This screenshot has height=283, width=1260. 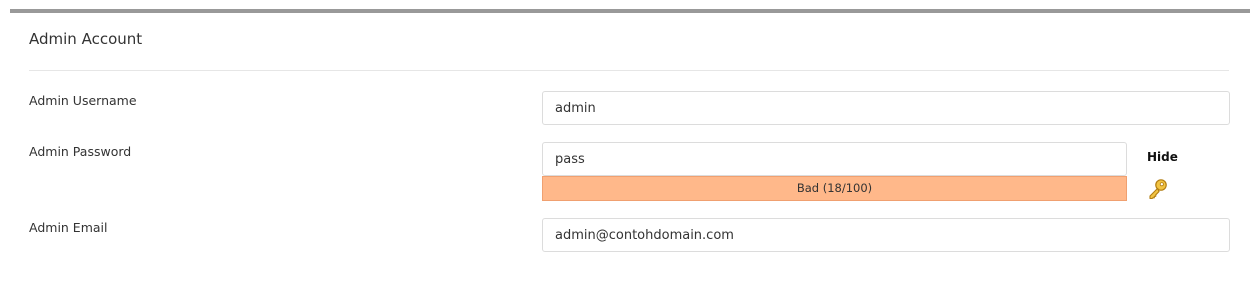 I want to click on section-title: Admin Account, so click(x=86, y=39).